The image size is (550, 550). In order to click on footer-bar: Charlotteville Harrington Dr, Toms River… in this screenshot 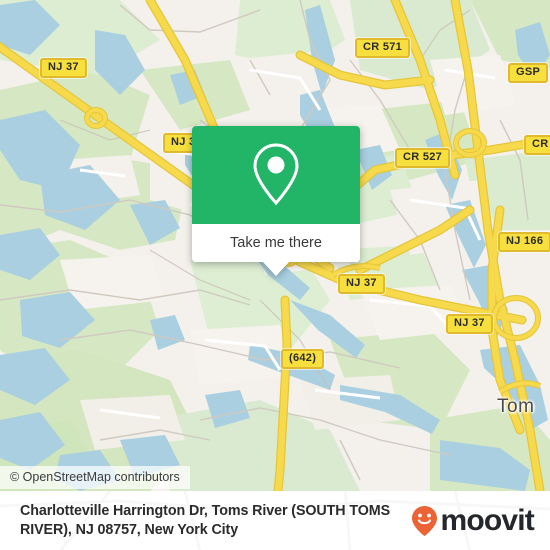, I will do `click(275, 520)`.